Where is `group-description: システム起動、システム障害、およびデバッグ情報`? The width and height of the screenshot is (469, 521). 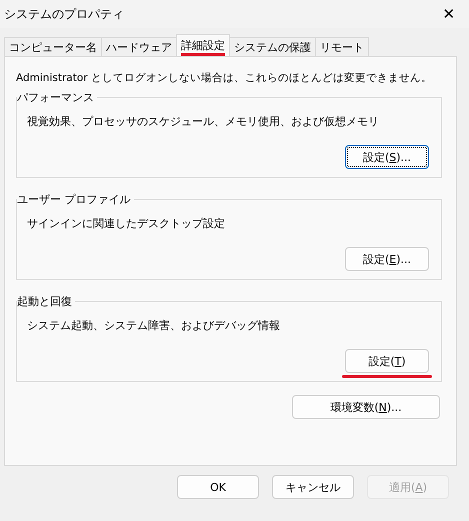
group-description: システム起動、システム障害、およびデバッグ情報 is located at coordinates (154, 325).